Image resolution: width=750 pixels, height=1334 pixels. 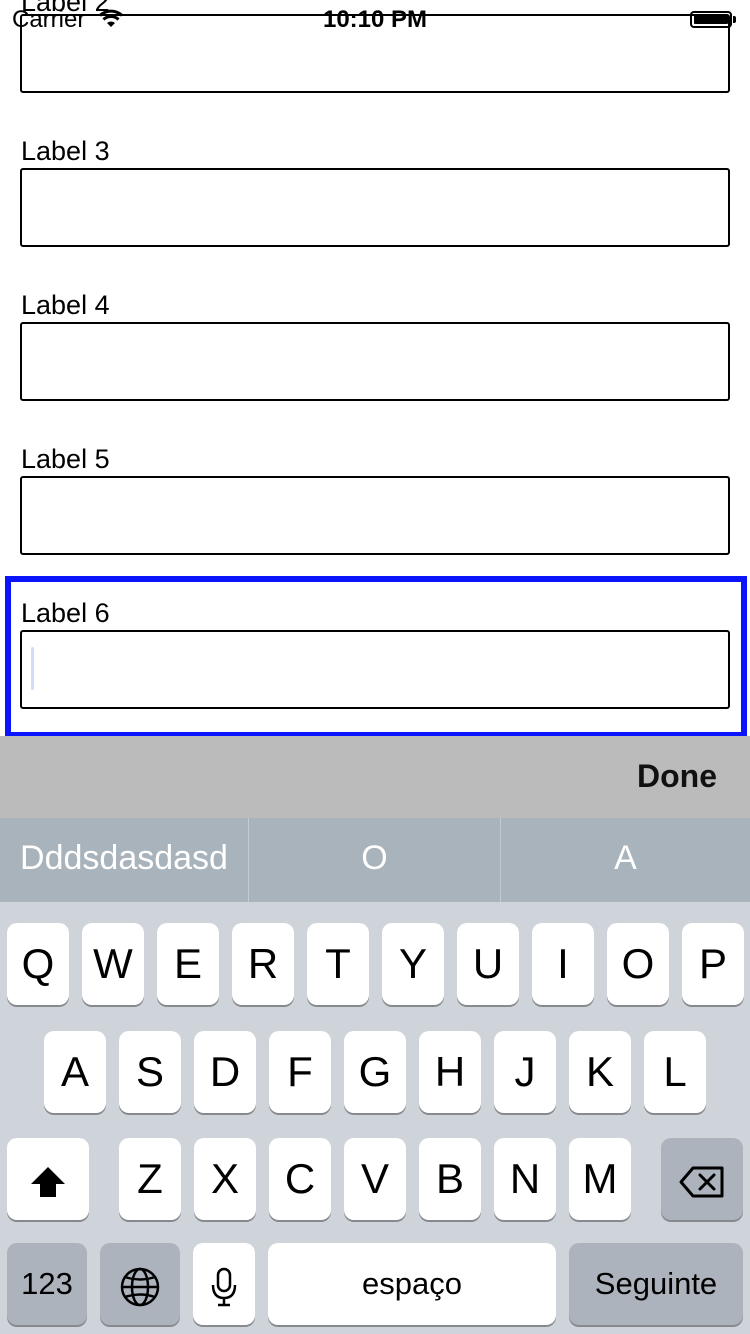 What do you see at coordinates (677, 776) in the screenshot?
I see `done-button: Done` at bounding box center [677, 776].